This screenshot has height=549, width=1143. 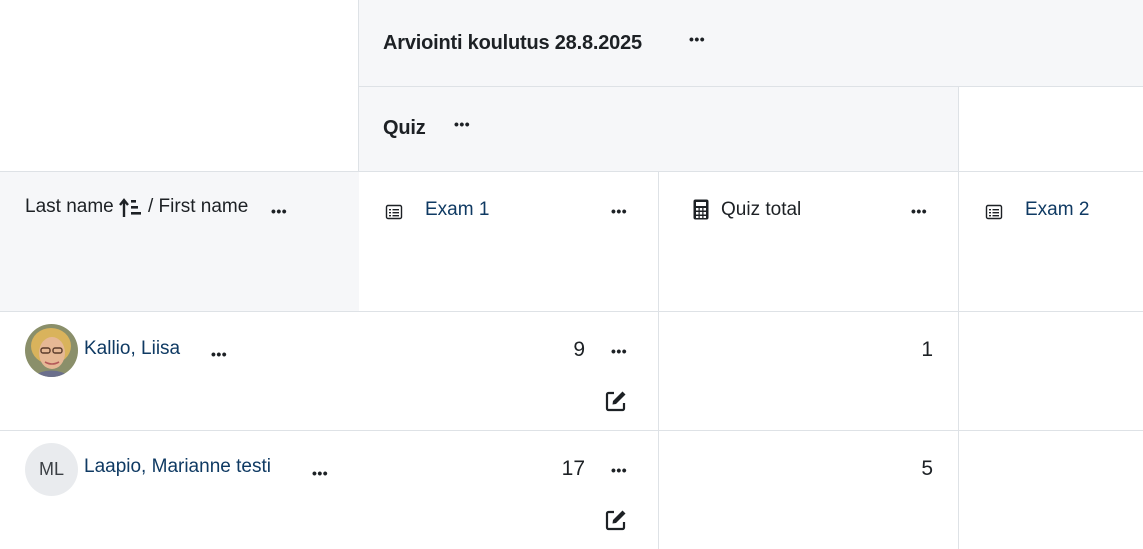 I want to click on exam-2-link: Exam 2, so click(x=1057, y=210).